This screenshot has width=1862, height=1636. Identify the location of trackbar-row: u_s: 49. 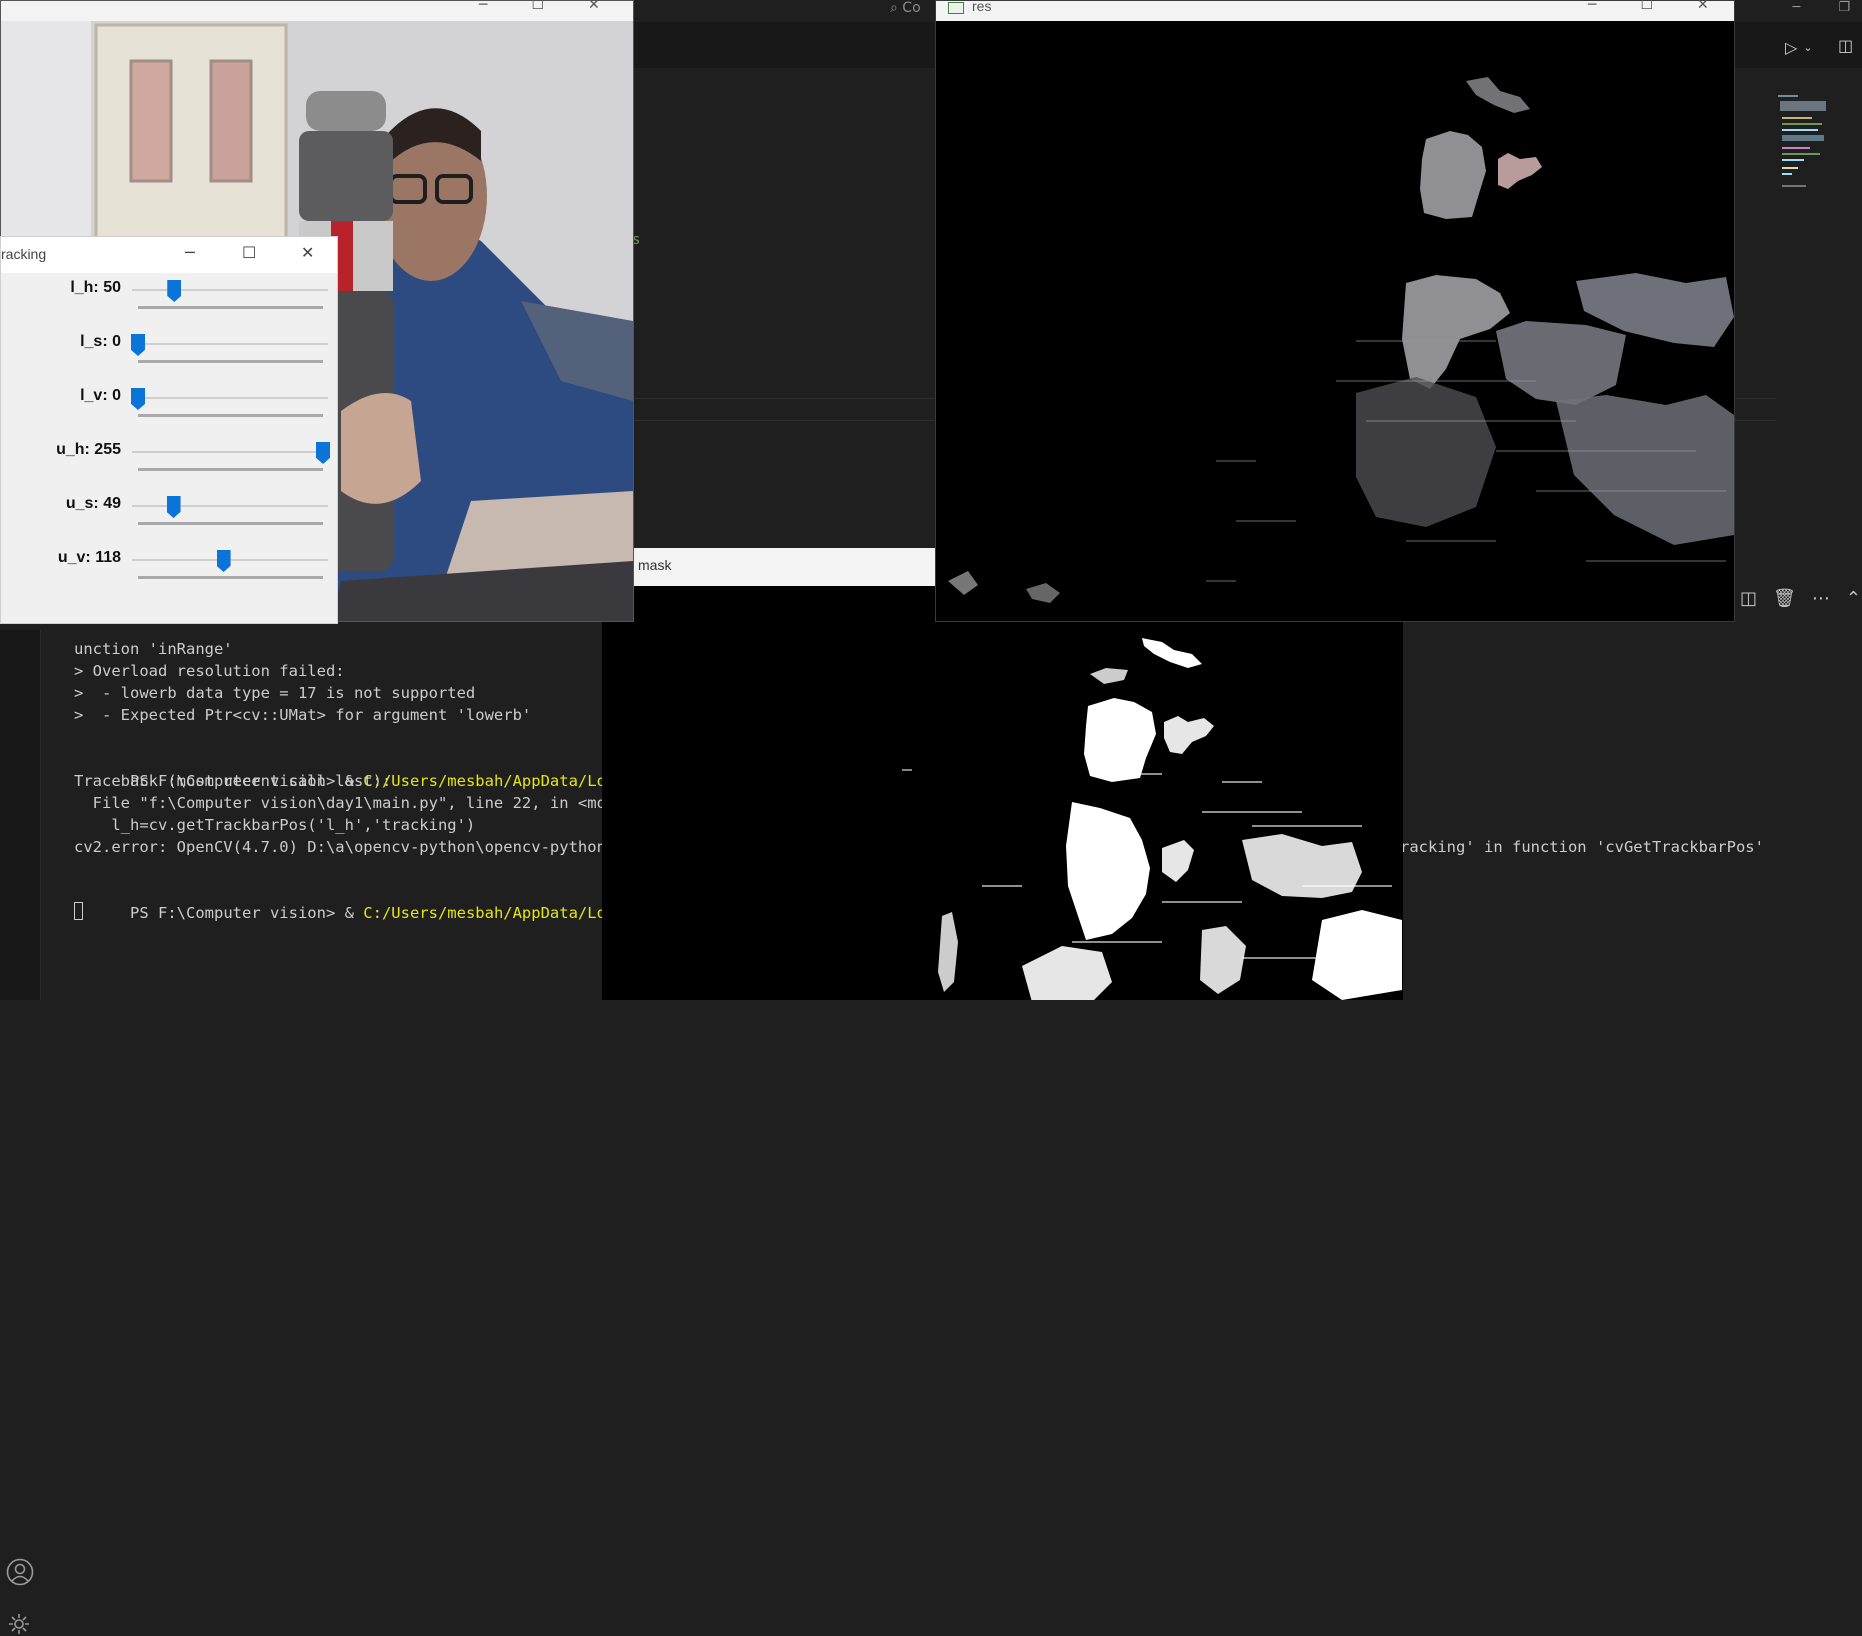
(169, 522).